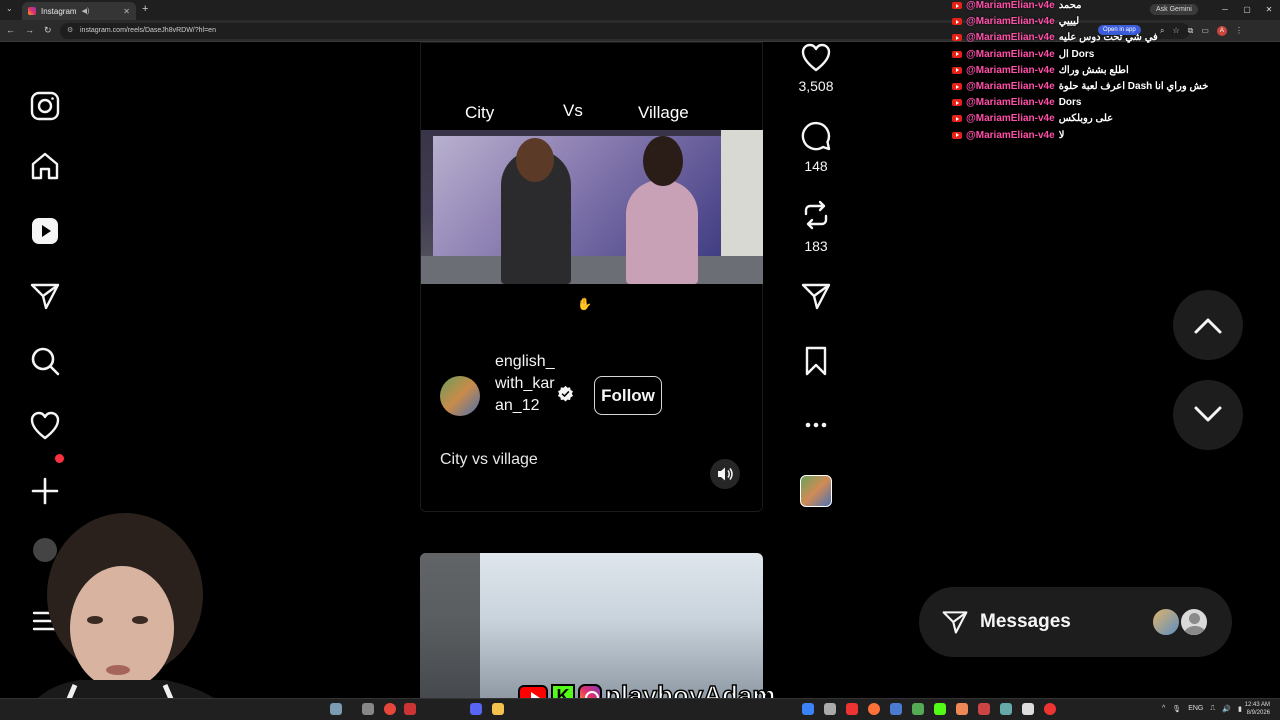  Describe the element at coordinates (816, 246) in the screenshot. I see `repost-count: 183` at that location.